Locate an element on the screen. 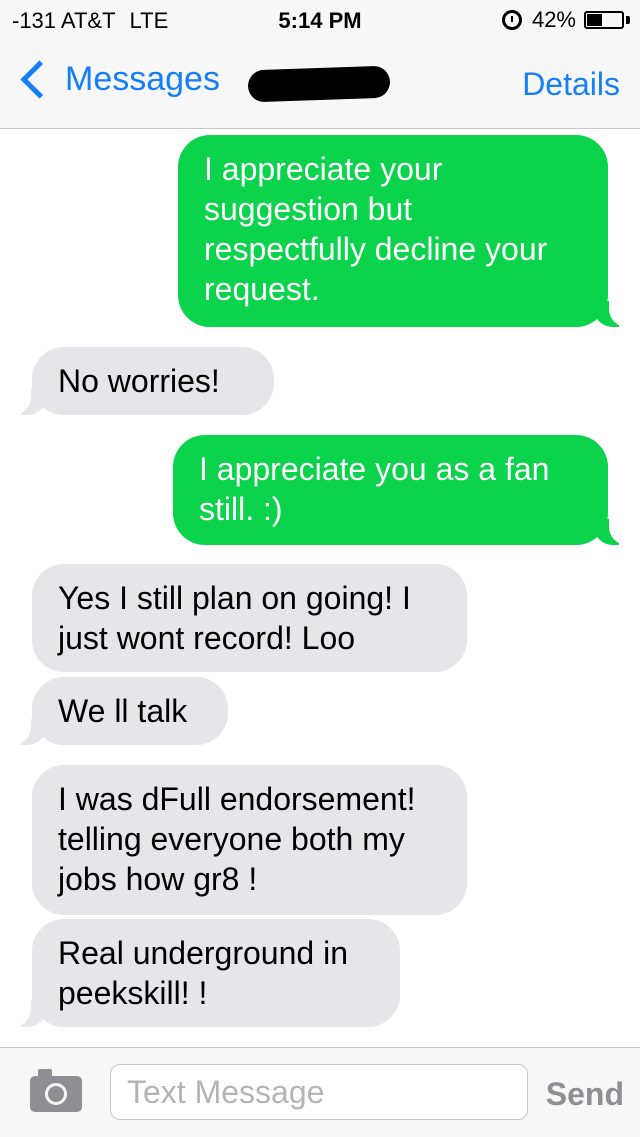  message-bubble-incoming: We ll talk is located at coordinates (119, 711).